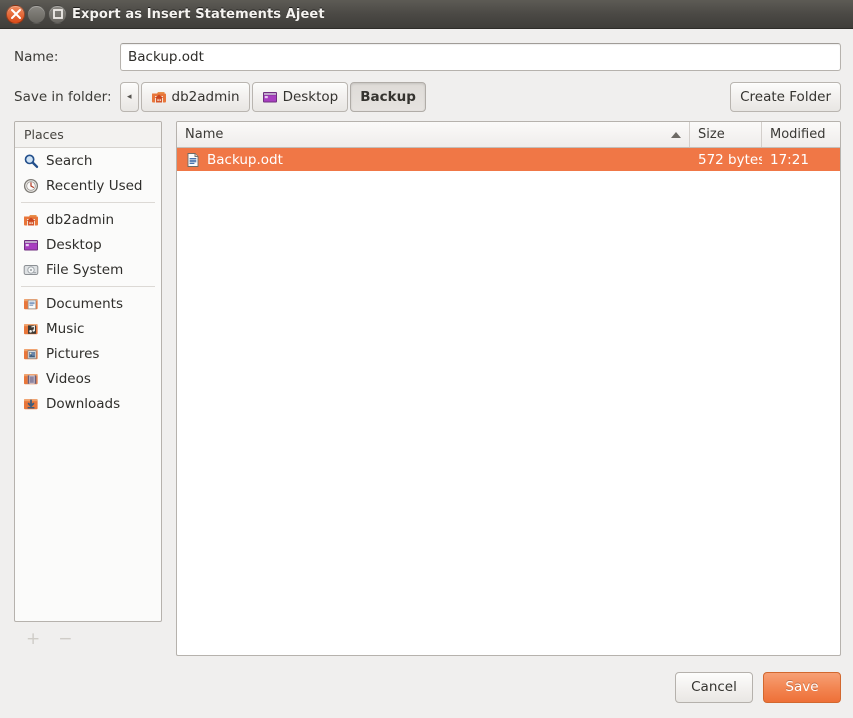 The image size is (853, 718). I want to click on breadcrumb-label: db2admin, so click(205, 97).